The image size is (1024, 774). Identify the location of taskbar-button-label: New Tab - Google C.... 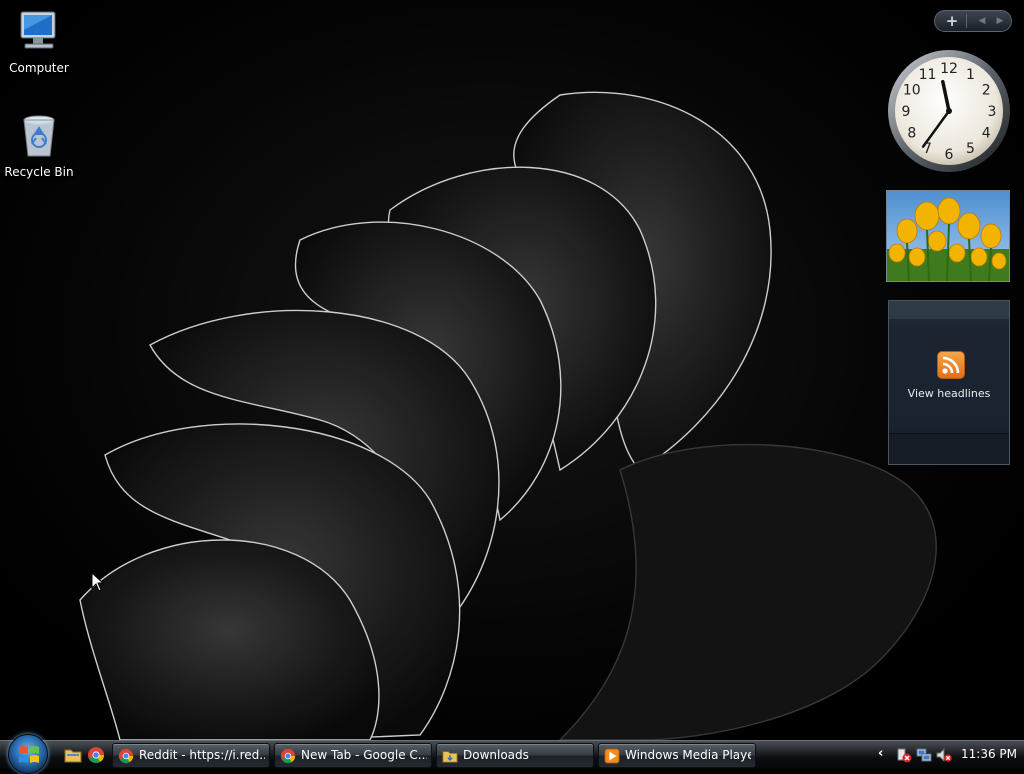
(364, 755).